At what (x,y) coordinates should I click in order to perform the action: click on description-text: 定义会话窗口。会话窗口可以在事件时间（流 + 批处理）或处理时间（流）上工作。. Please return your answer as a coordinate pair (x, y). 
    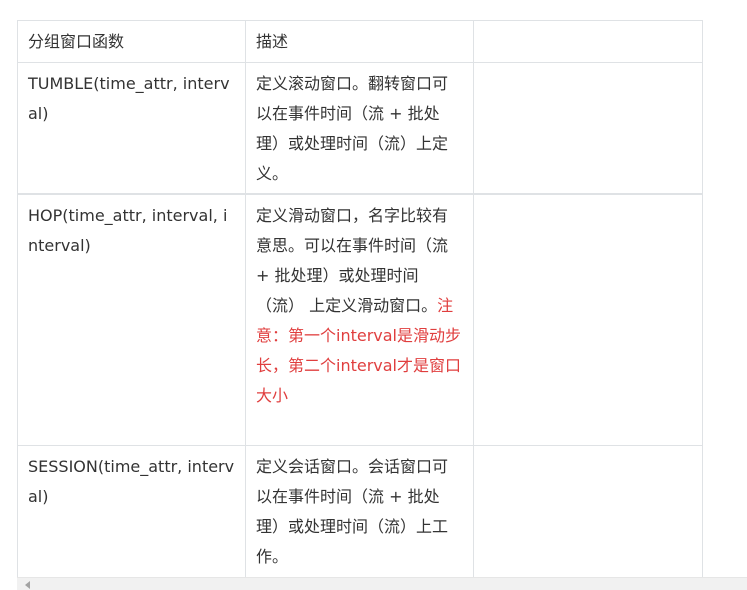
    Looking at the image, I should click on (352, 511).